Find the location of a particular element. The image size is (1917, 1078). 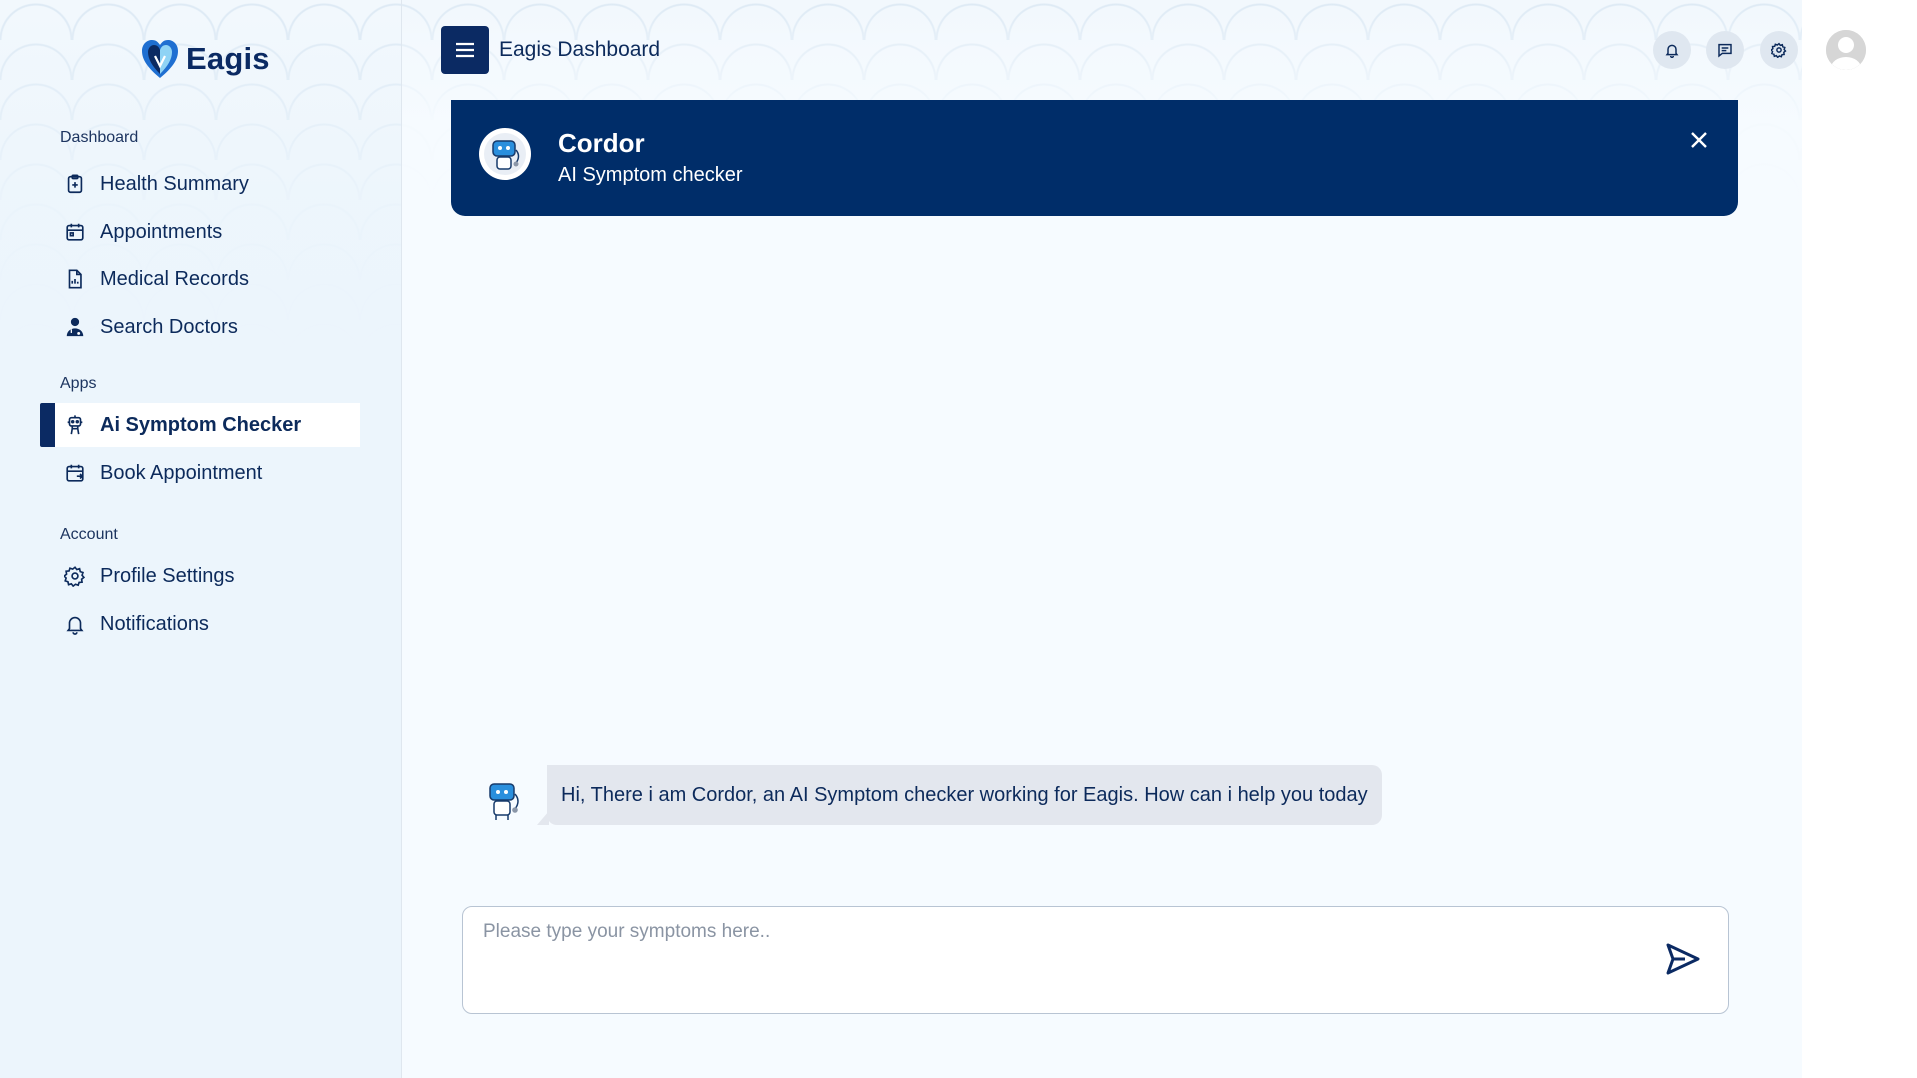

message-bot-avatar is located at coordinates (504, 801).